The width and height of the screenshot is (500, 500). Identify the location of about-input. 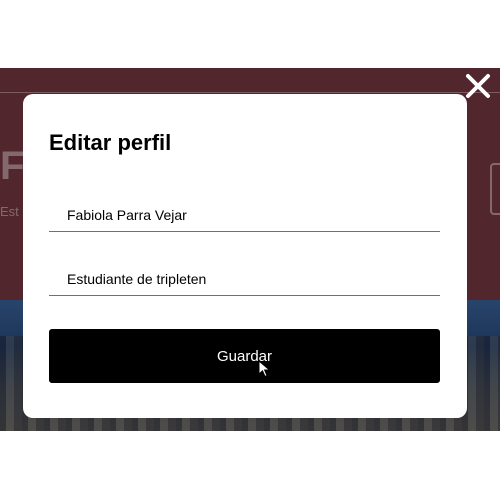
(244, 279).